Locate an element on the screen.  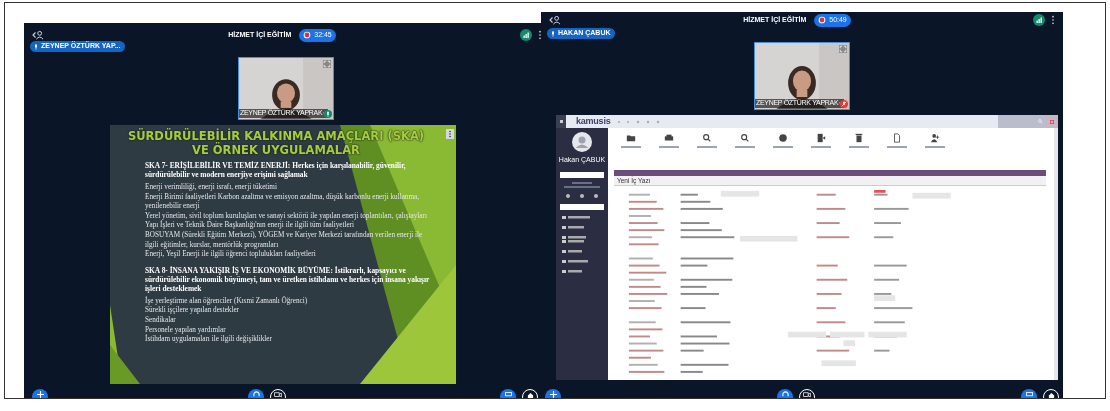
menu-button is located at coordinates (561, 121).